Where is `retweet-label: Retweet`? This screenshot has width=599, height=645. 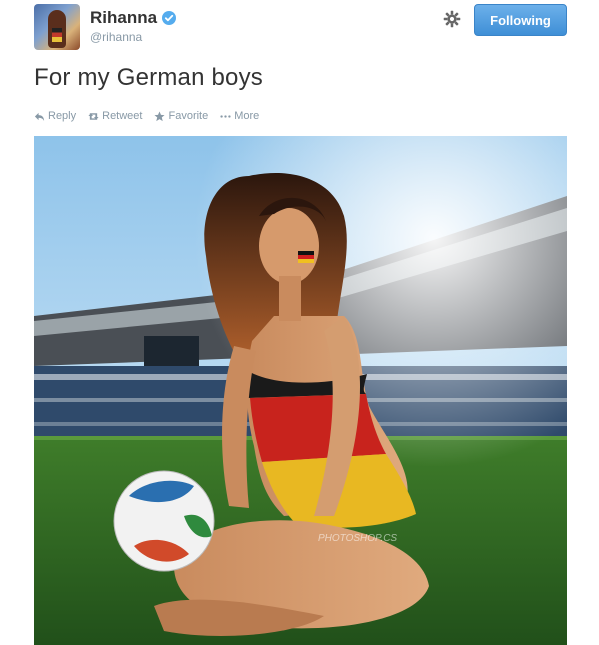 retweet-label: Retweet is located at coordinates (122, 116).